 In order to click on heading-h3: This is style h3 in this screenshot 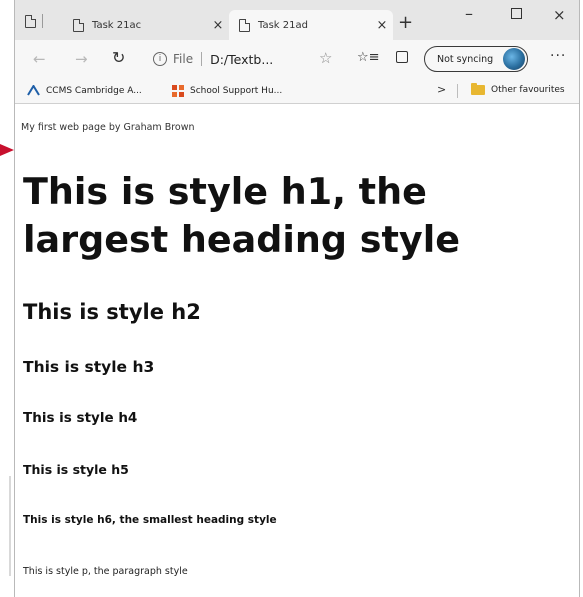, I will do `click(89, 367)`.